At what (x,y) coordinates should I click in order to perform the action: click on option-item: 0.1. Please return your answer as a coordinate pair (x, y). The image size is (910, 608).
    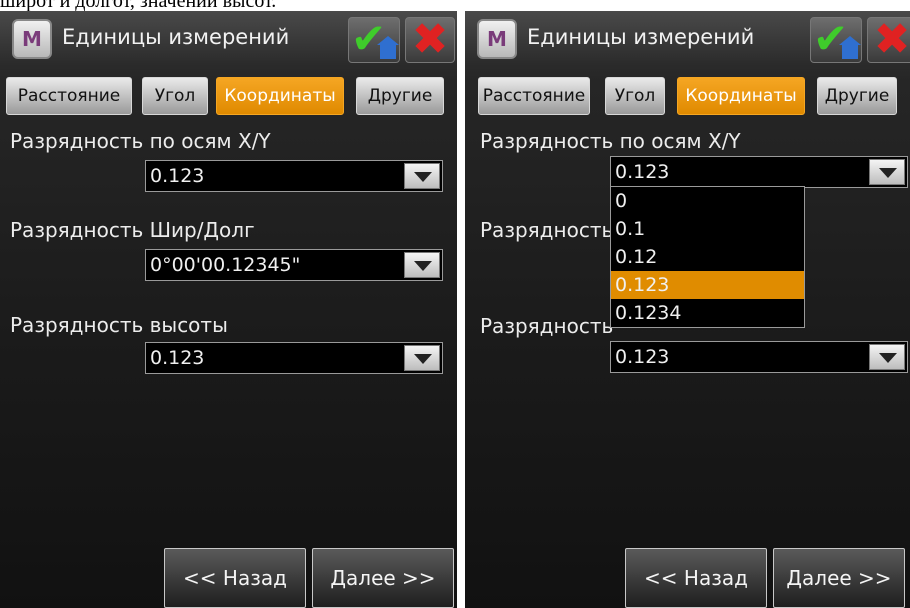
    Looking at the image, I should click on (707, 229).